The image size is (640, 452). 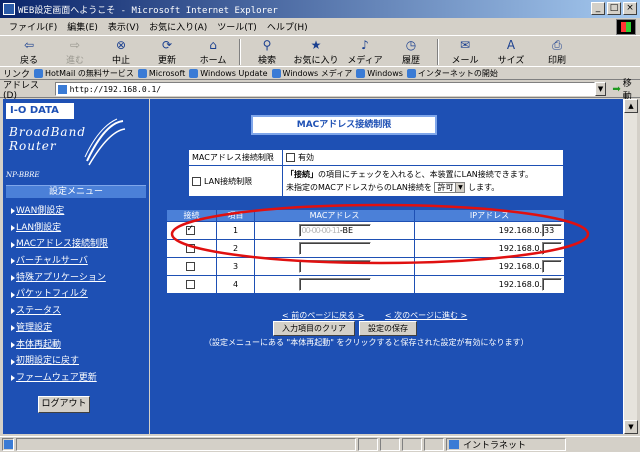 What do you see at coordinates (9, 9) in the screenshot?
I see `ie-icon` at bounding box center [9, 9].